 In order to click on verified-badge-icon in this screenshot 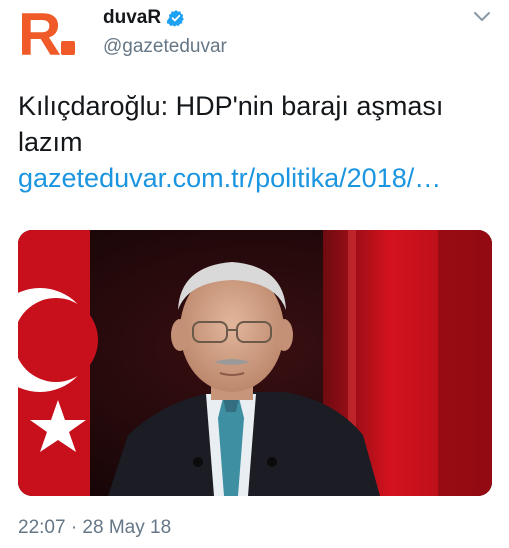, I will do `click(175, 18)`.